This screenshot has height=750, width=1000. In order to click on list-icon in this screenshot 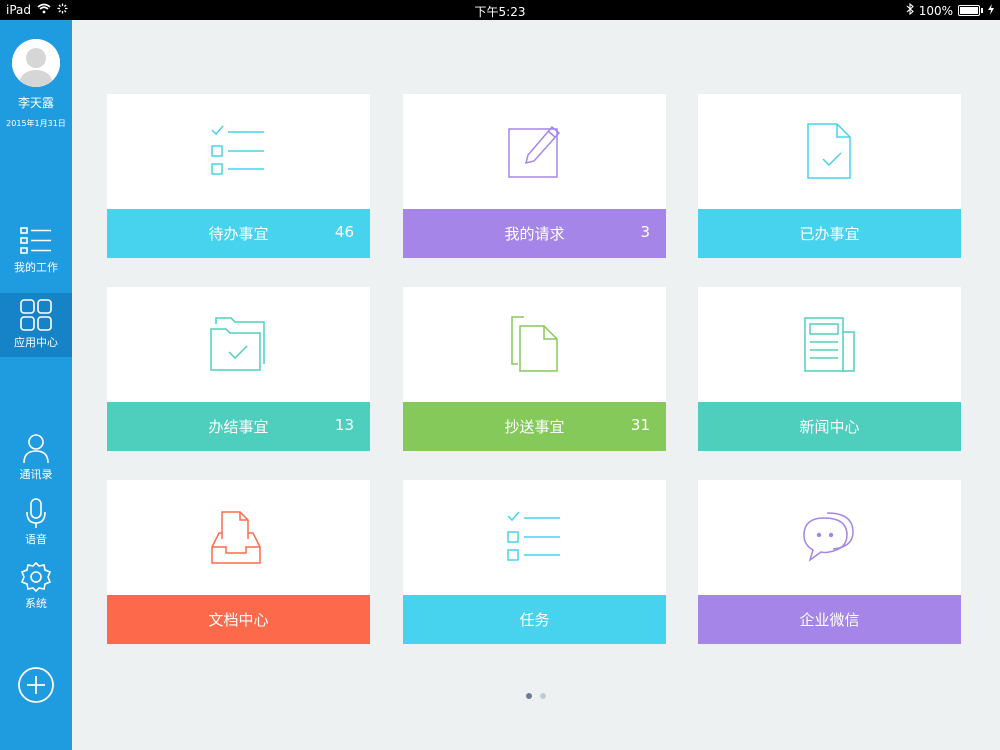, I will do `click(35, 240)`.